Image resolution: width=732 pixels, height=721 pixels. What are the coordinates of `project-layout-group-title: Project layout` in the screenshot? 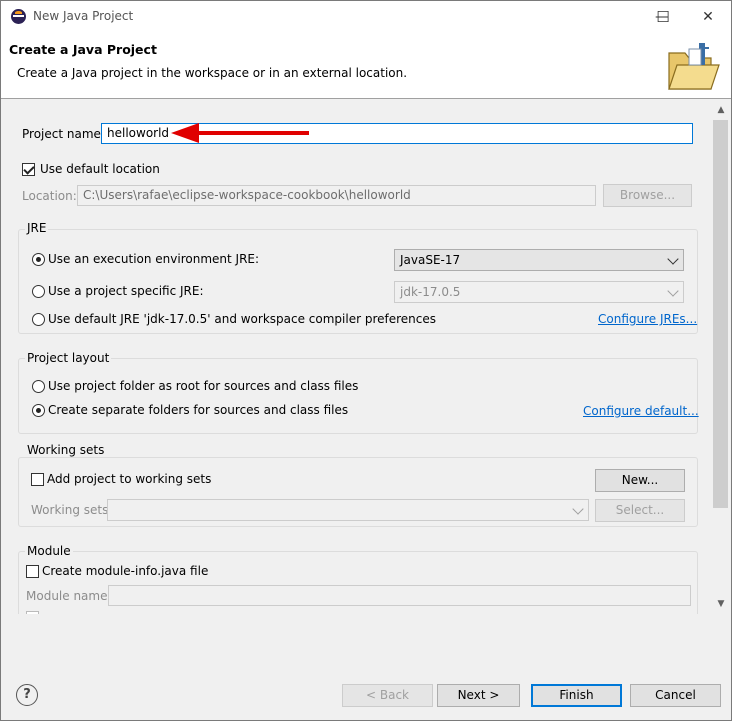 It's located at (68, 358).